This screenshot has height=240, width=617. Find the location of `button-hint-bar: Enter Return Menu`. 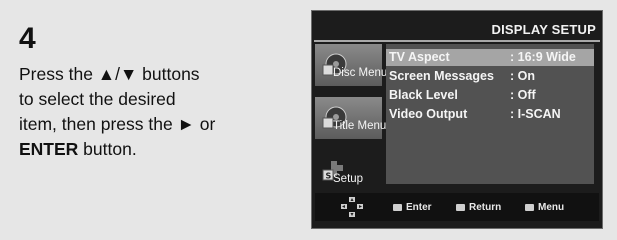

button-hint-bar: Enter Return Menu is located at coordinates (457, 207).